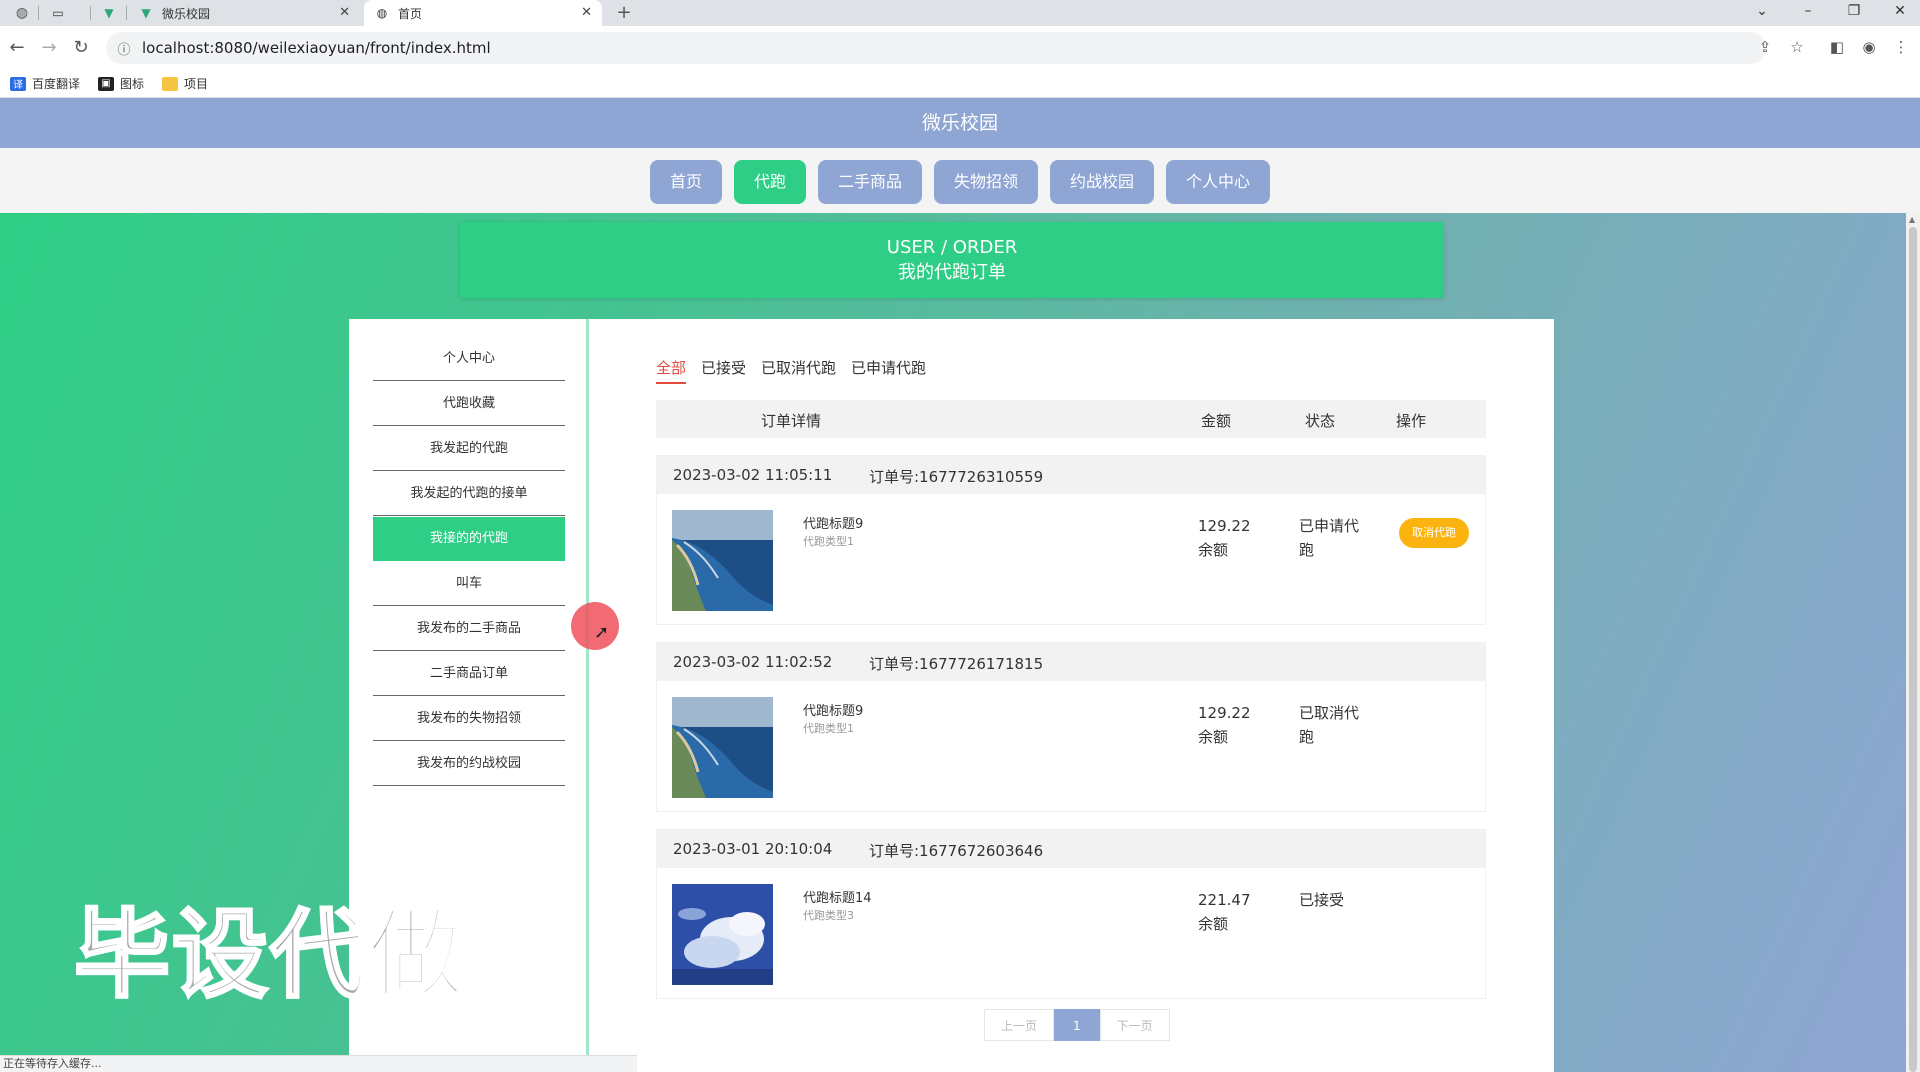 This screenshot has height=1072, width=1920. I want to click on scrollbar-thumb, so click(1913, 649).